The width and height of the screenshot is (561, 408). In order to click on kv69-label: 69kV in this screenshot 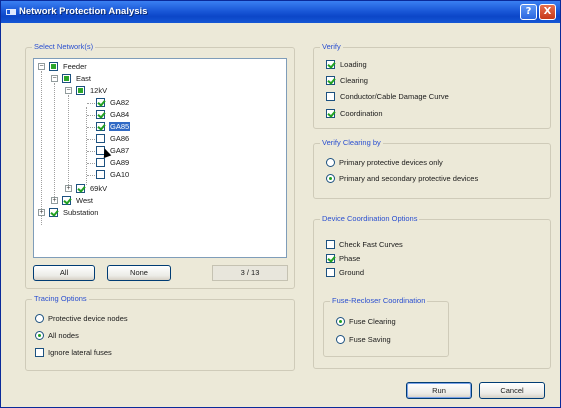, I will do `click(99, 188)`.